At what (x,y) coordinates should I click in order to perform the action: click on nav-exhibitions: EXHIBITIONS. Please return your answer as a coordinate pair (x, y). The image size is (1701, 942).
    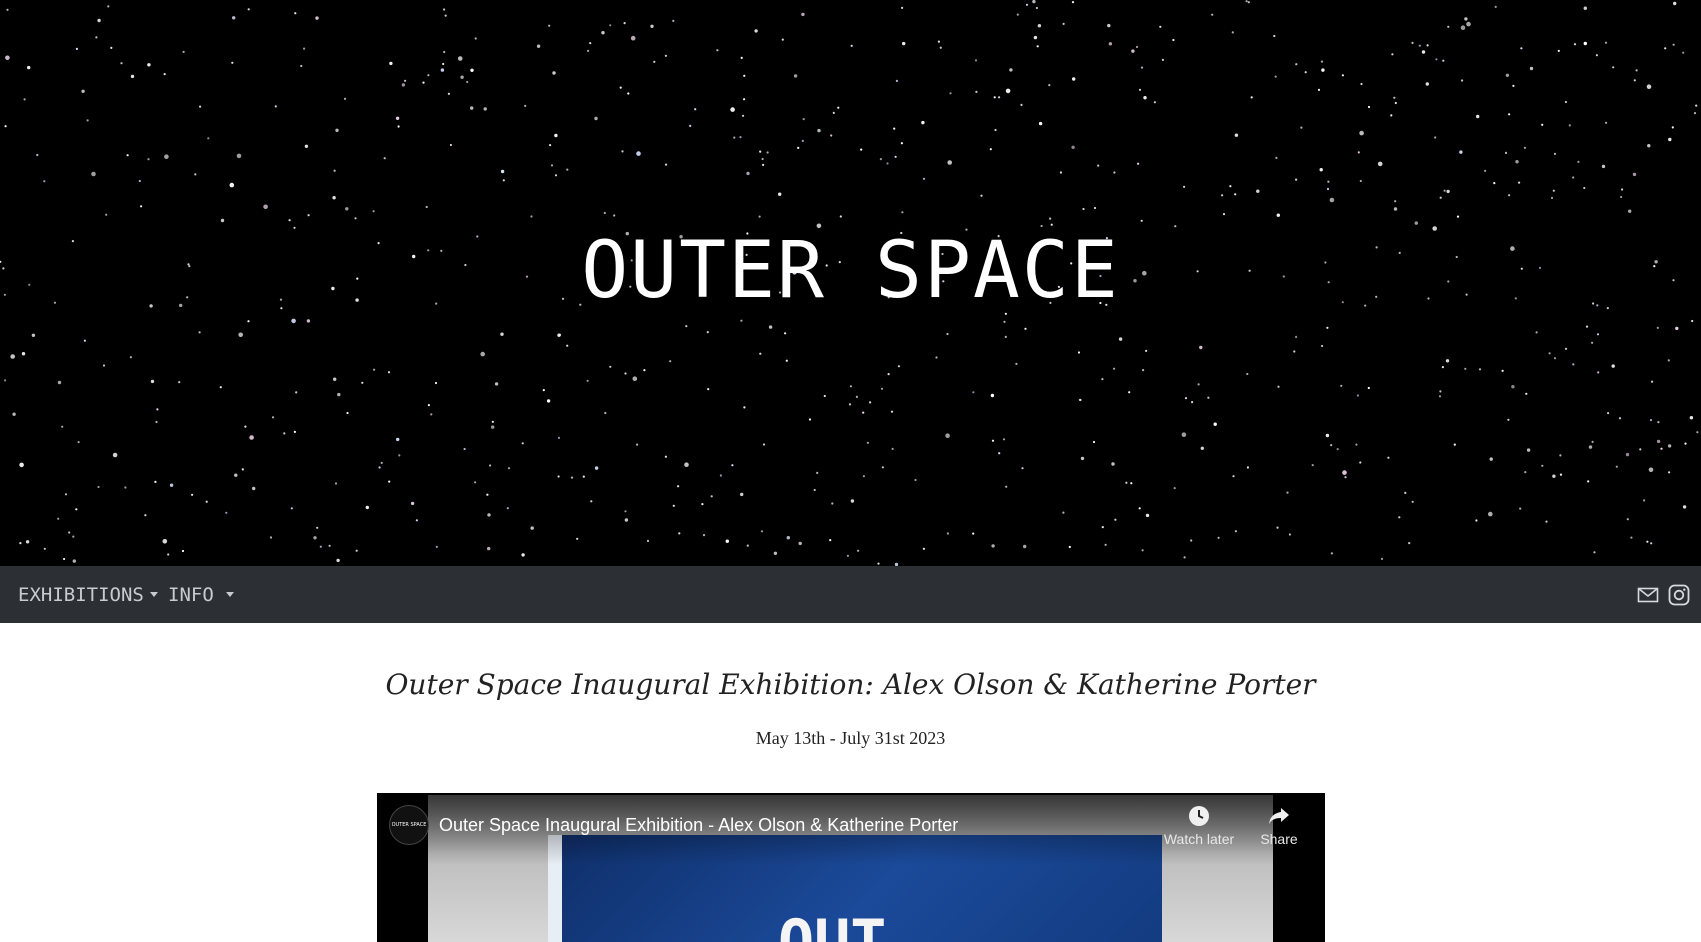
    Looking at the image, I should click on (88, 594).